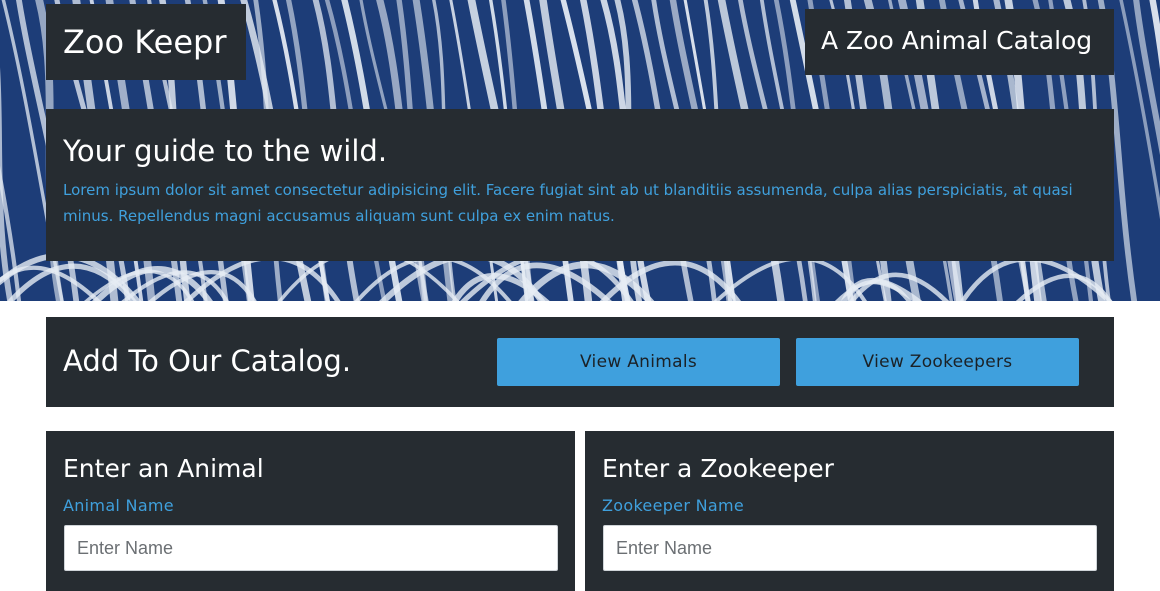 This screenshot has width=1160, height=591. What do you see at coordinates (849, 511) in the screenshot?
I see `zookeeper-form: Enter a Zookeeper Zookeeper Name` at bounding box center [849, 511].